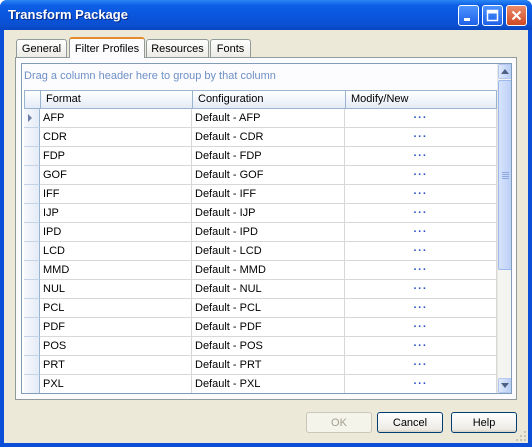 The width and height of the screenshot is (532, 447). I want to click on cell-format: FDP, so click(116, 156).